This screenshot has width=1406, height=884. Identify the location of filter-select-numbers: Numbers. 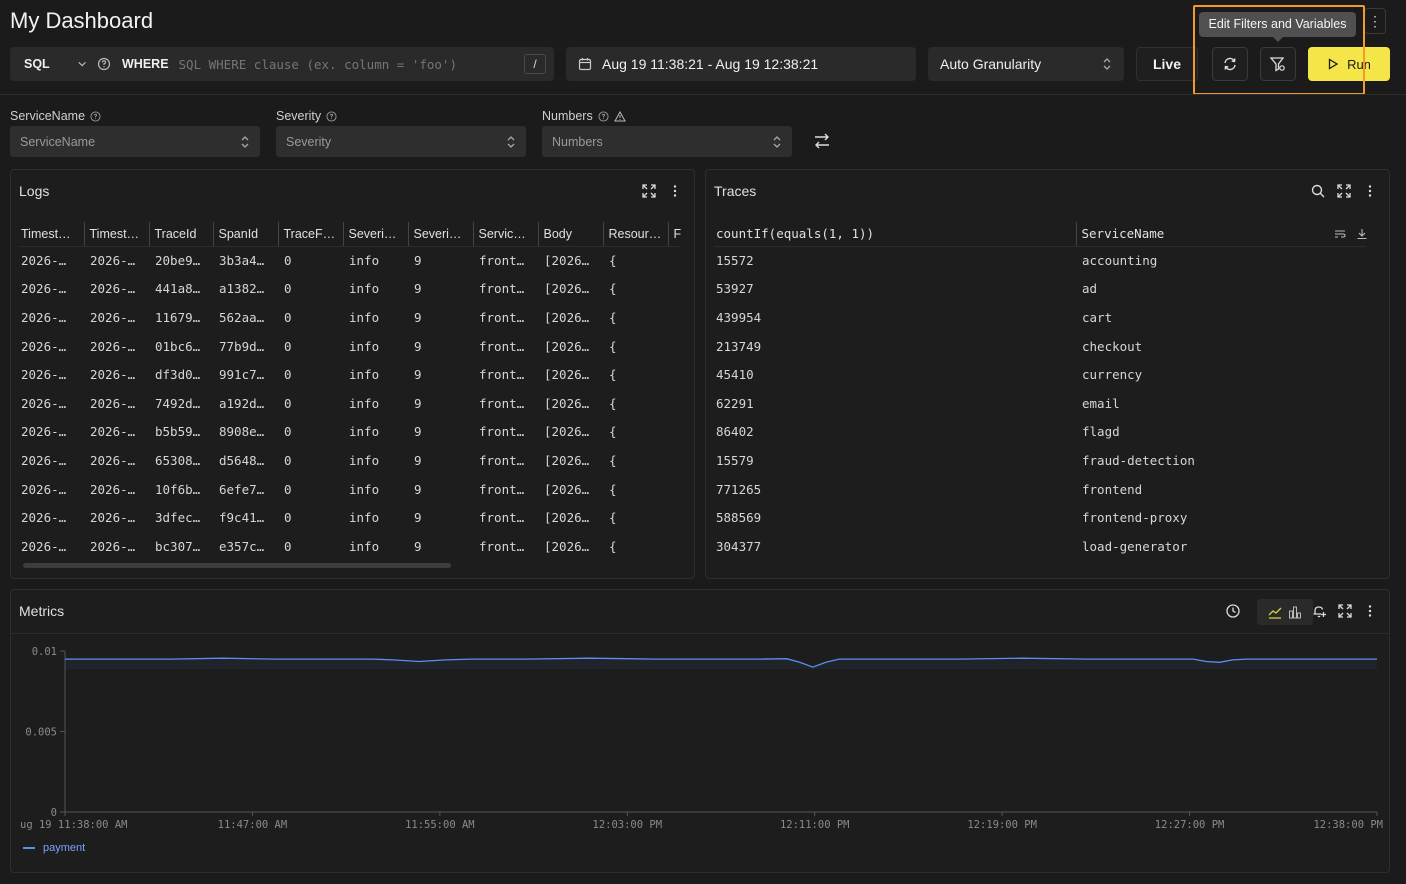
(667, 141).